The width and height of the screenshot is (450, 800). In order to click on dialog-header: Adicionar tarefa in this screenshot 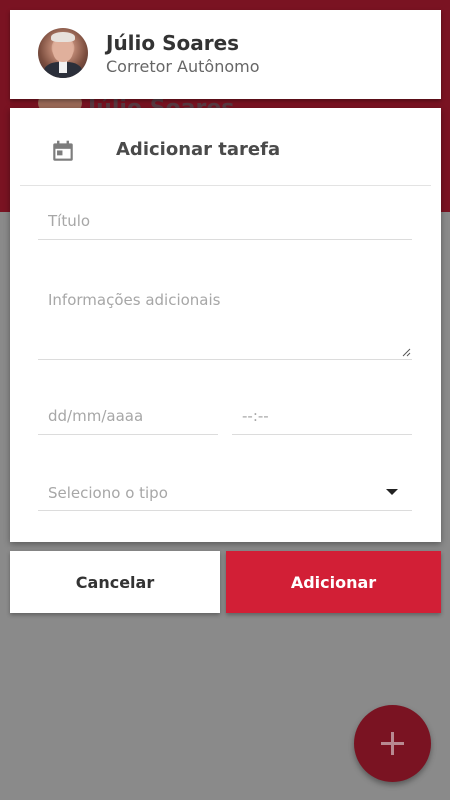, I will do `click(225, 147)`.